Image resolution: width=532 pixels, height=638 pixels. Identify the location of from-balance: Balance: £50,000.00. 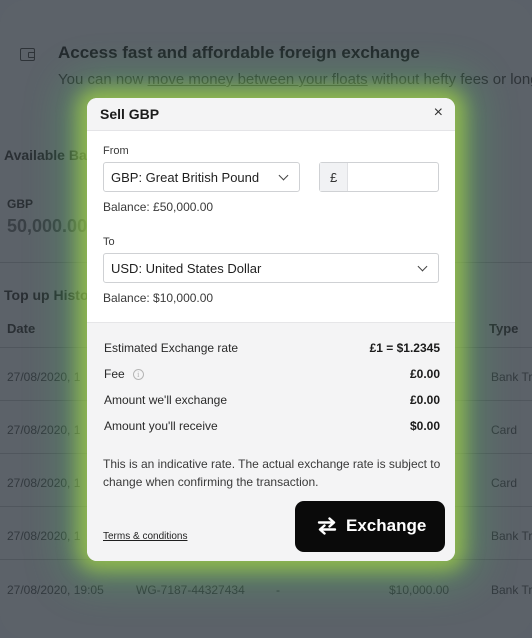
(158, 207).